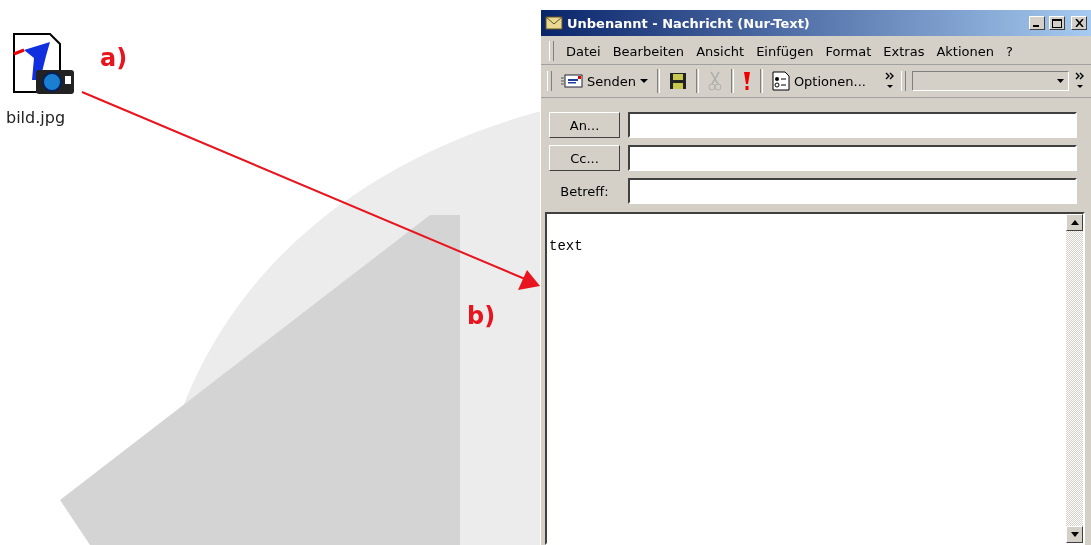 This screenshot has width=1091, height=545. I want to click on menu-item: Datei, so click(583, 51).